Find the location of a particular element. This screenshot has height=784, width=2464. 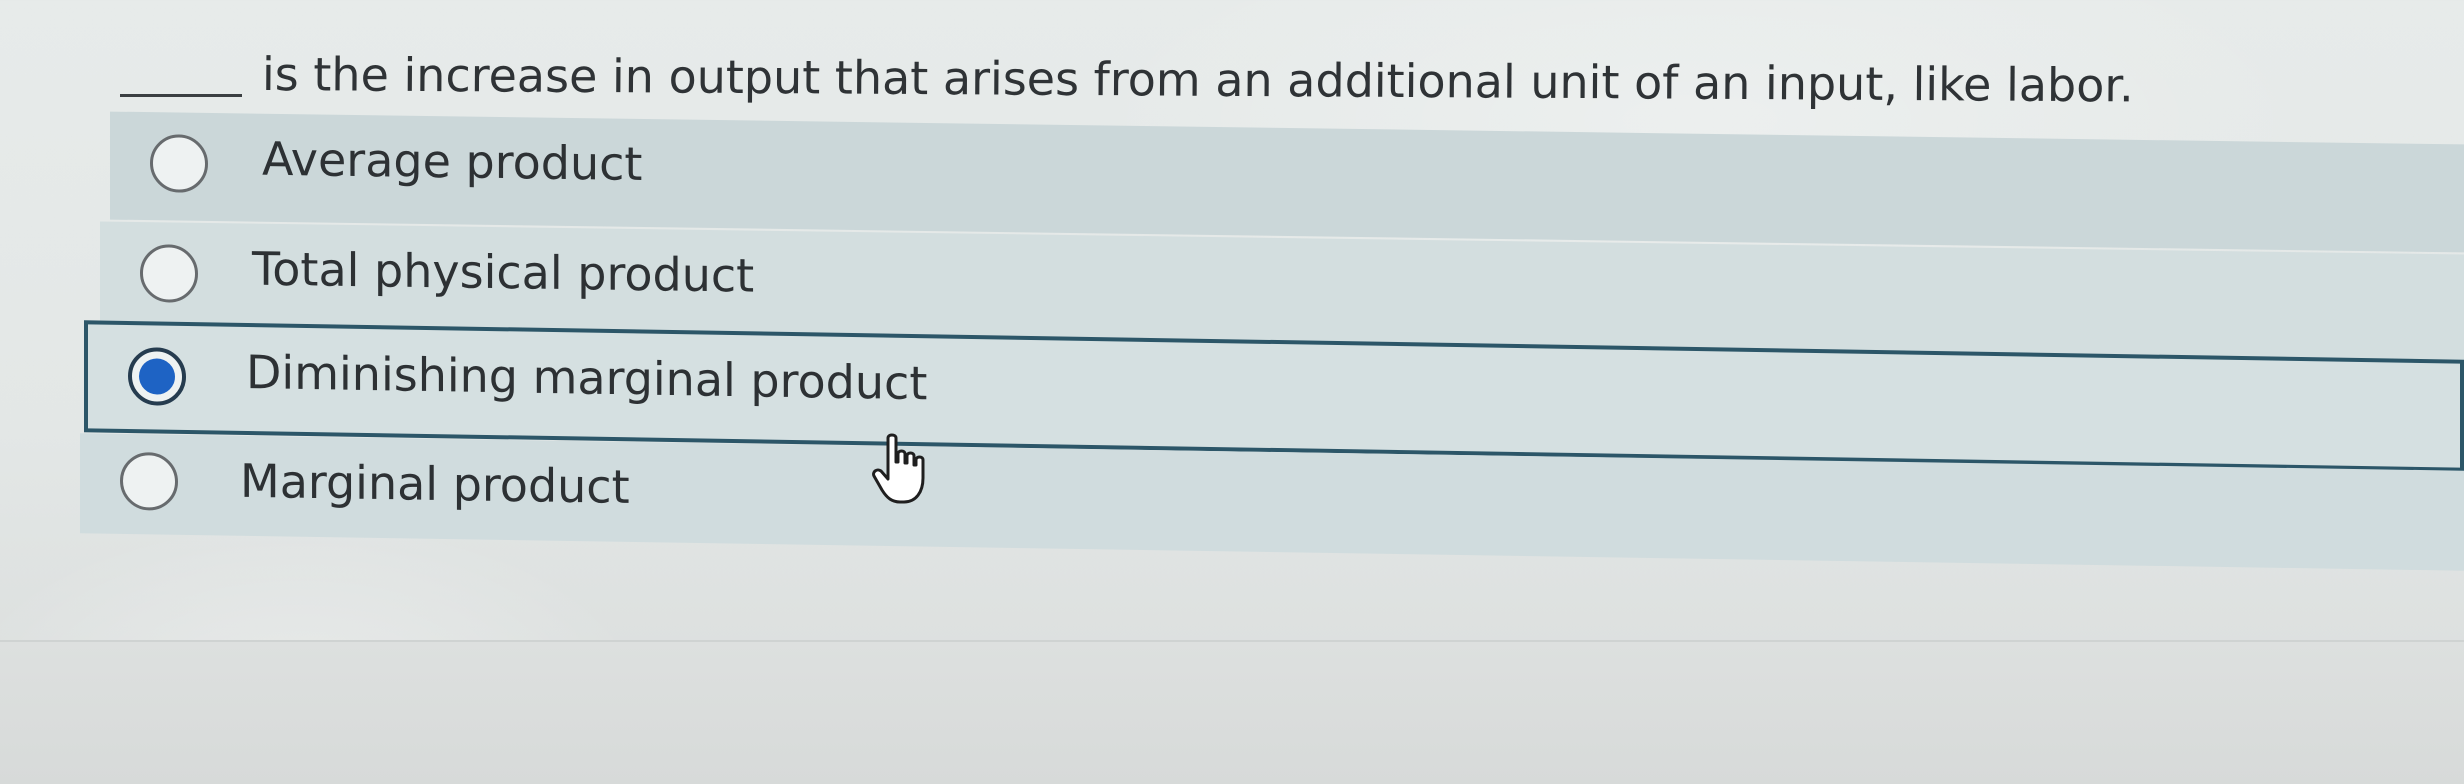

option-label: Diminishing marginal product is located at coordinates (587, 377).